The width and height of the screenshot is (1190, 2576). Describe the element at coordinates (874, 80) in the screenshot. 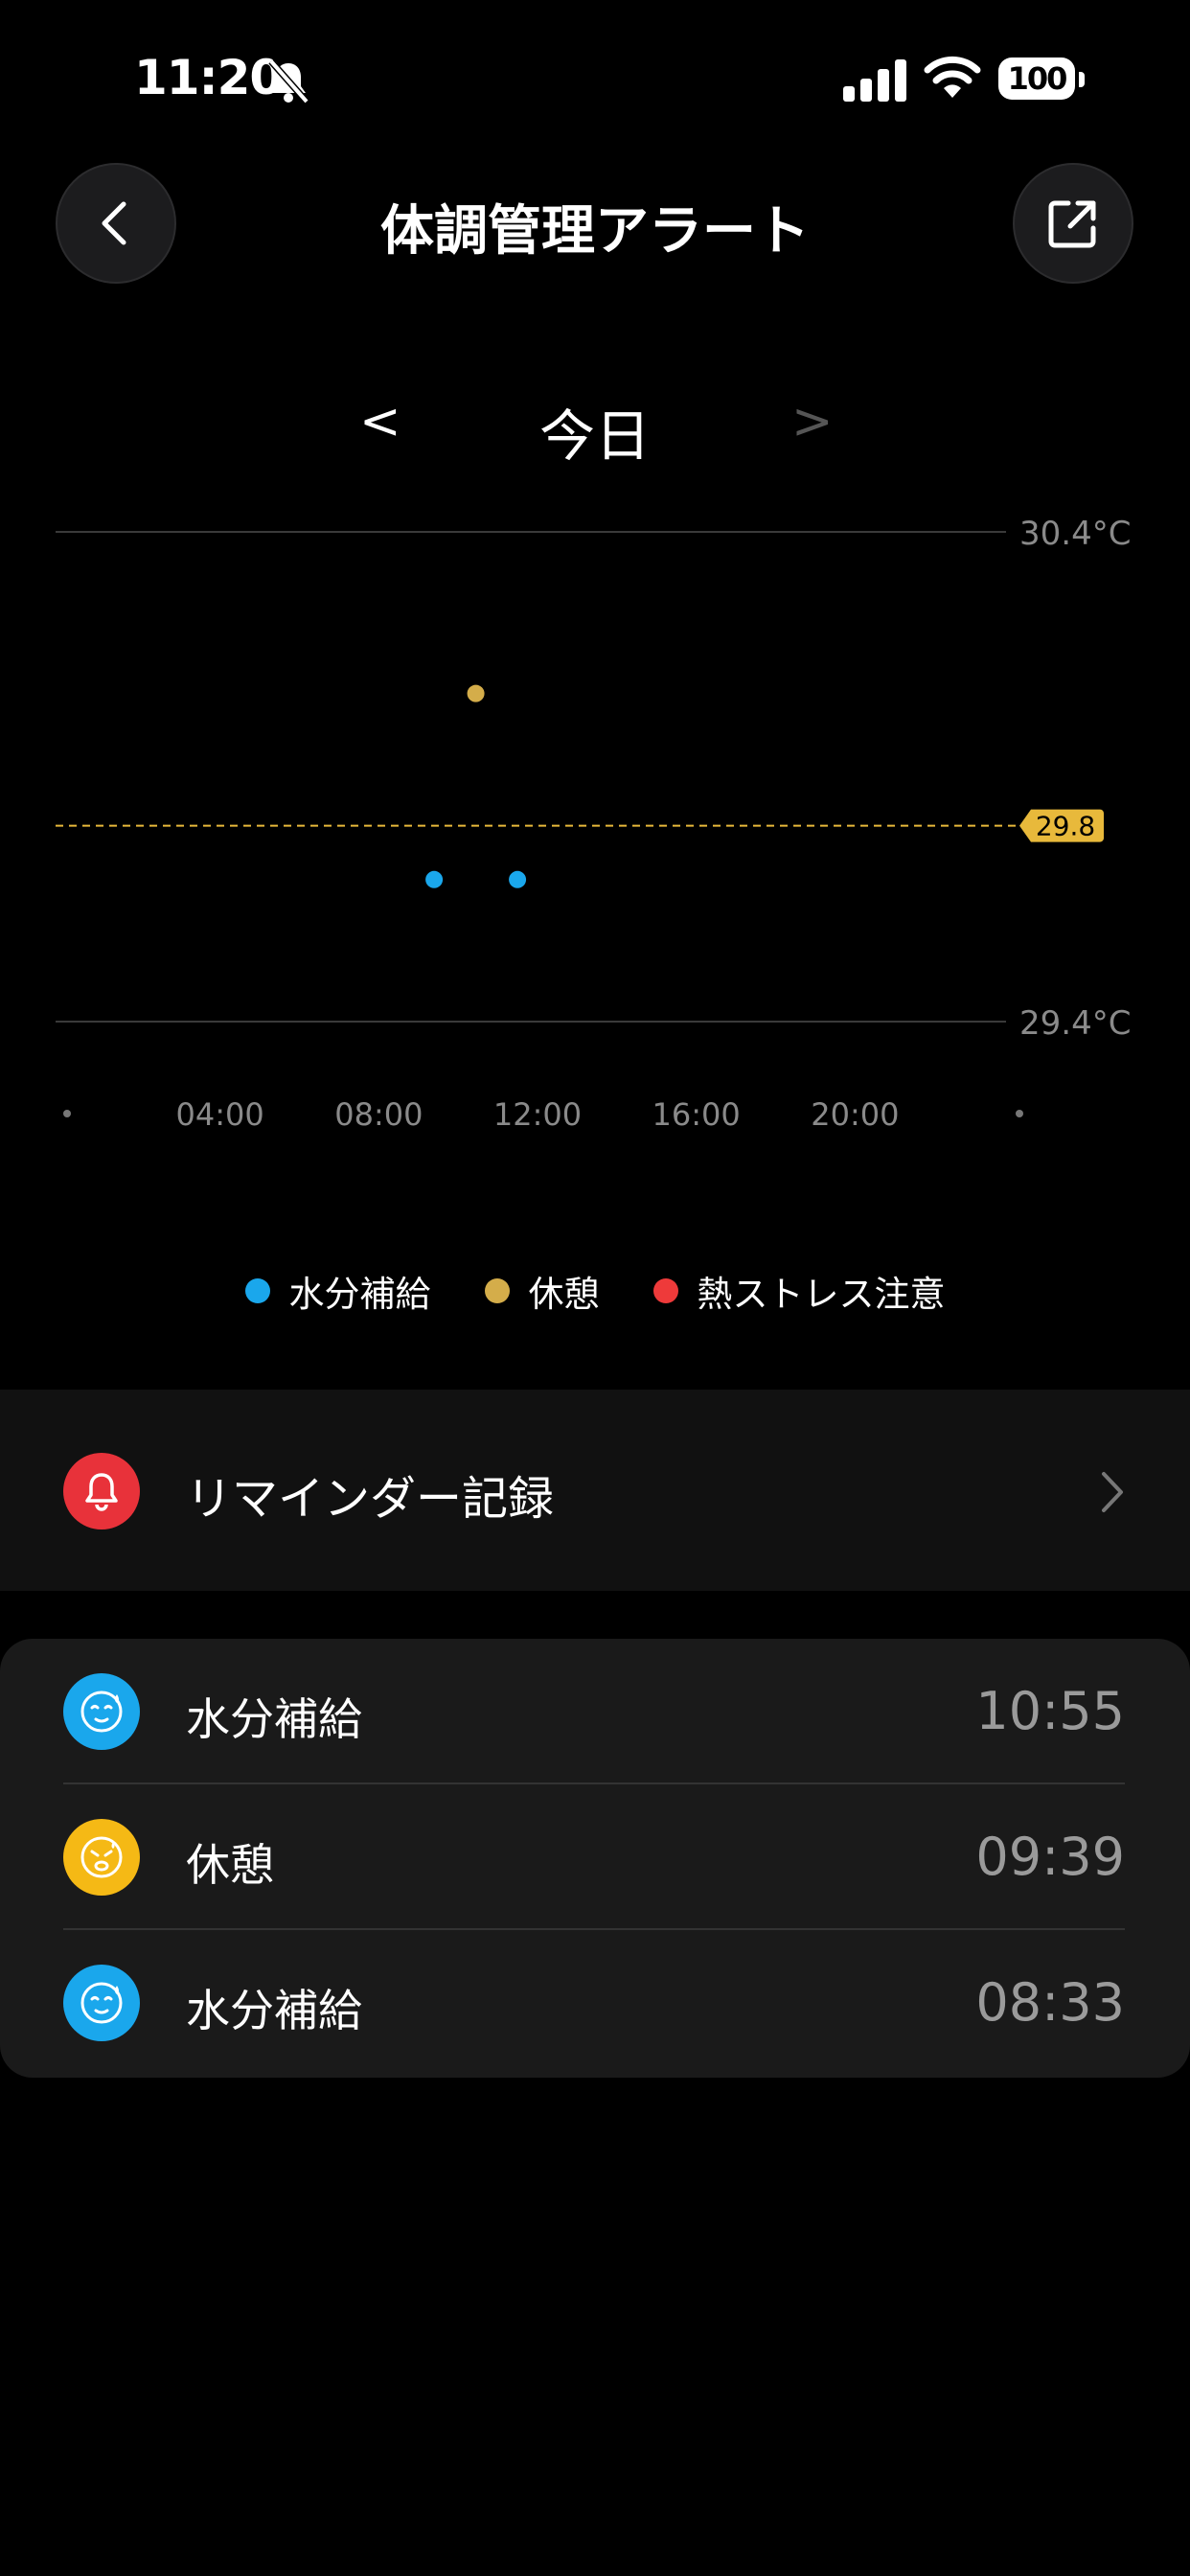

I see `signal-icon` at that location.